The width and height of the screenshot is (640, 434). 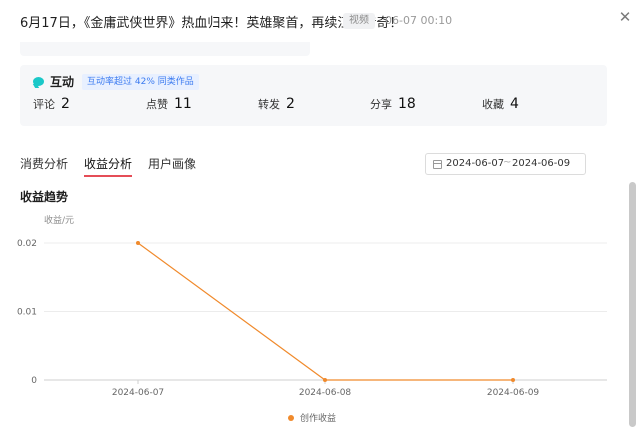 I want to click on y-tick-label: 0.01, so click(x=27, y=313).